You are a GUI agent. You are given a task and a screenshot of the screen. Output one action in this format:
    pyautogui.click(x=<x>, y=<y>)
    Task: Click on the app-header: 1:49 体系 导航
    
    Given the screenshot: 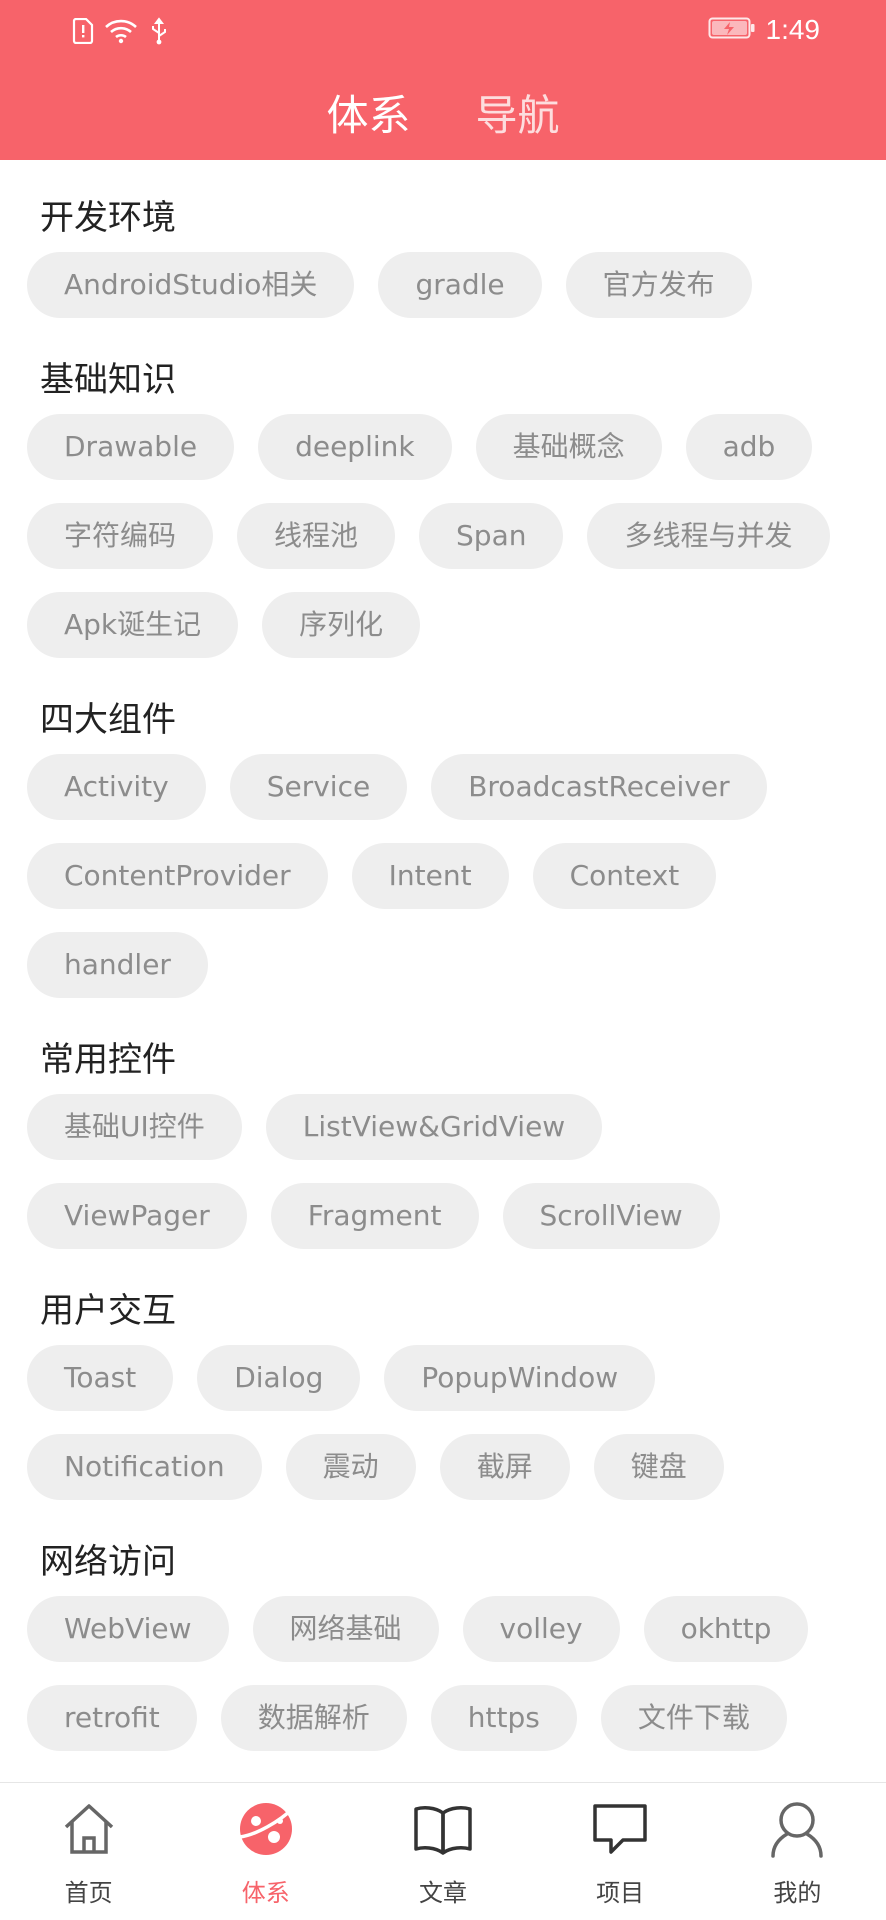 What is the action you would take?
    pyautogui.click(x=443, y=80)
    